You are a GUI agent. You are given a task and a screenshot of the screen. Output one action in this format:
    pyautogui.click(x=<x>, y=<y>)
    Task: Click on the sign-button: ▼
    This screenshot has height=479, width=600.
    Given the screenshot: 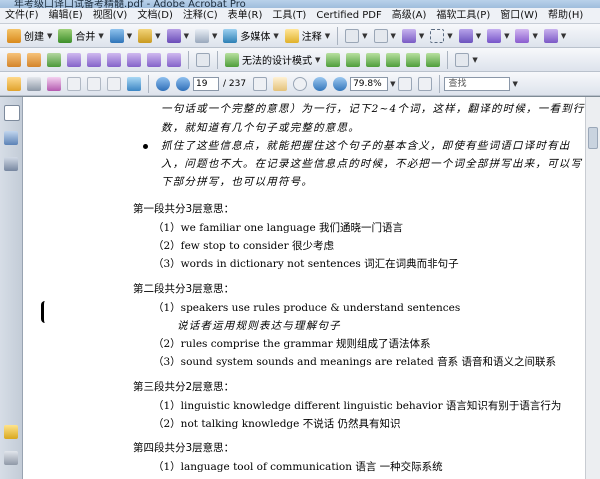 What is the action you would take?
    pyautogui.click(x=178, y=36)
    